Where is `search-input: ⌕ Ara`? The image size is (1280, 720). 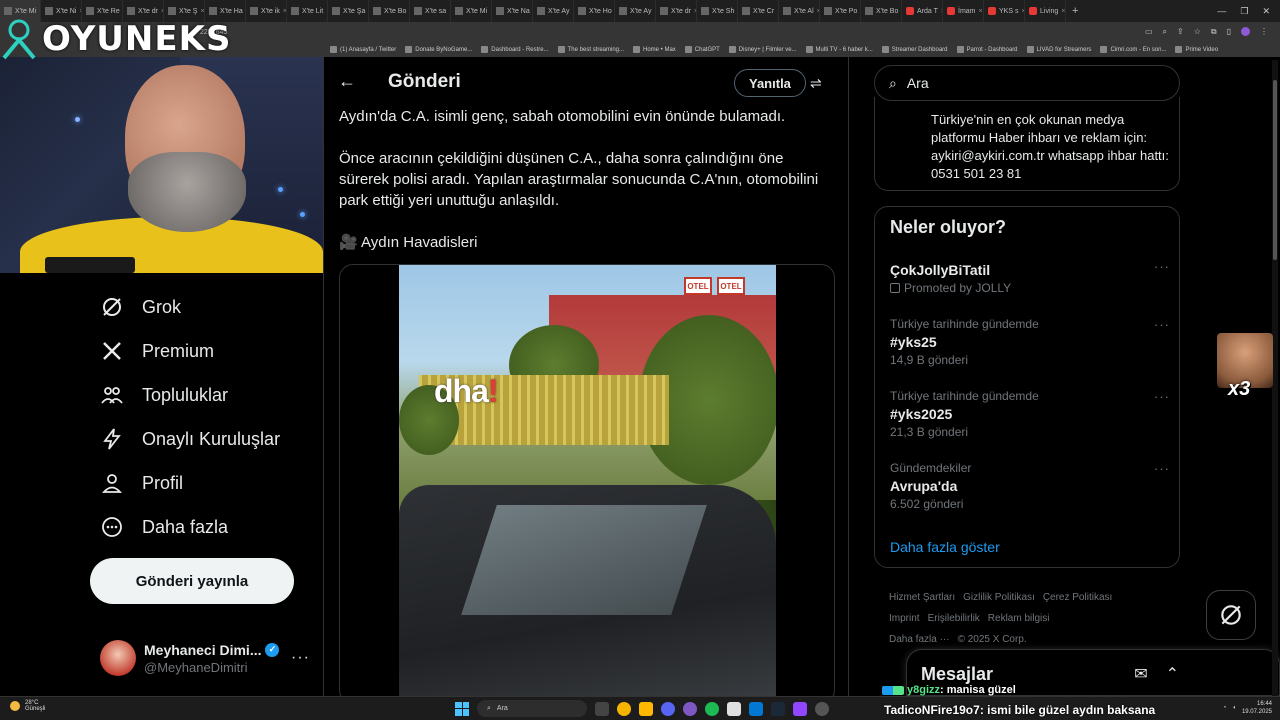 search-input: ⌕ Ara is located at coordinates (1027, 83).